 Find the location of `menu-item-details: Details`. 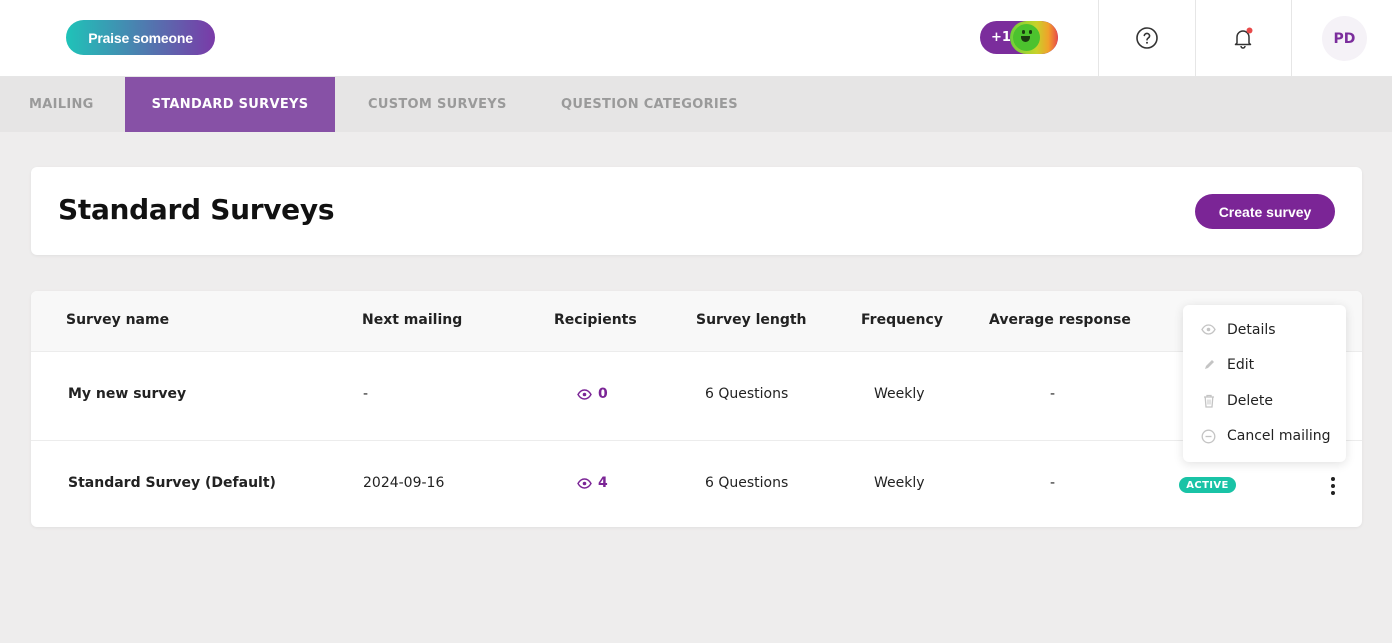

menu-item-details: Details is located at coordinates (1264, 330).